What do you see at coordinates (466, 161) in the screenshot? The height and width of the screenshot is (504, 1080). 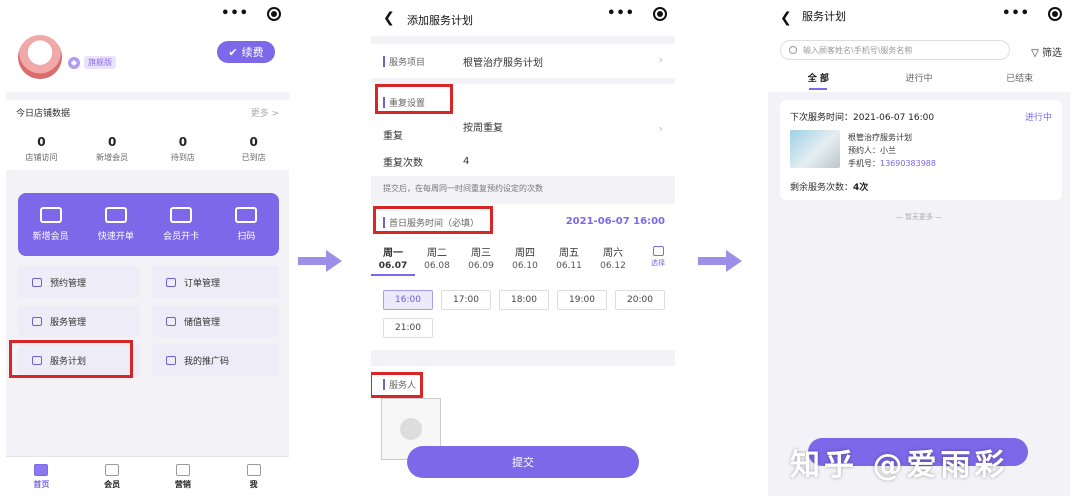 I see `repeat-count-value: 4` at bounding box center [466, 161].